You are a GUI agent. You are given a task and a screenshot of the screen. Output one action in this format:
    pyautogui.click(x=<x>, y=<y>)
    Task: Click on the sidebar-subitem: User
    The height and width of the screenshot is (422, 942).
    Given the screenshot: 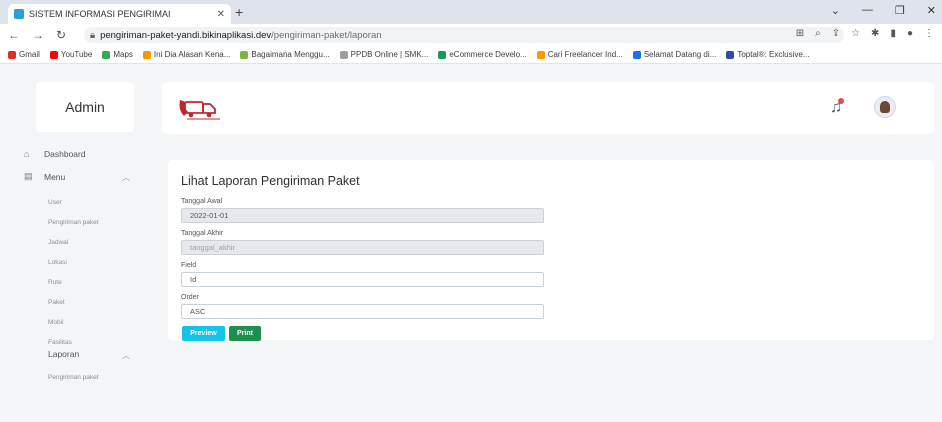 What is the action you would take?
    pyautogui.click(x=55, y=202)
    